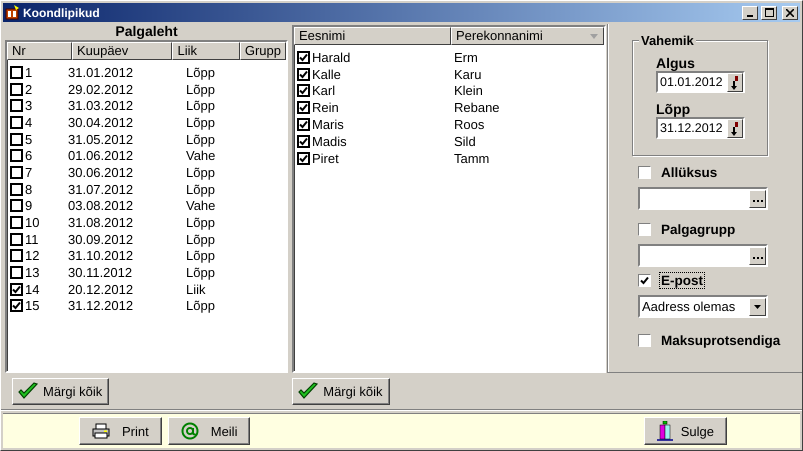  What do you see at coordinates (28, 172) in the screenshot?
I see `table-cell: 7` at bounding box center [28, 172].